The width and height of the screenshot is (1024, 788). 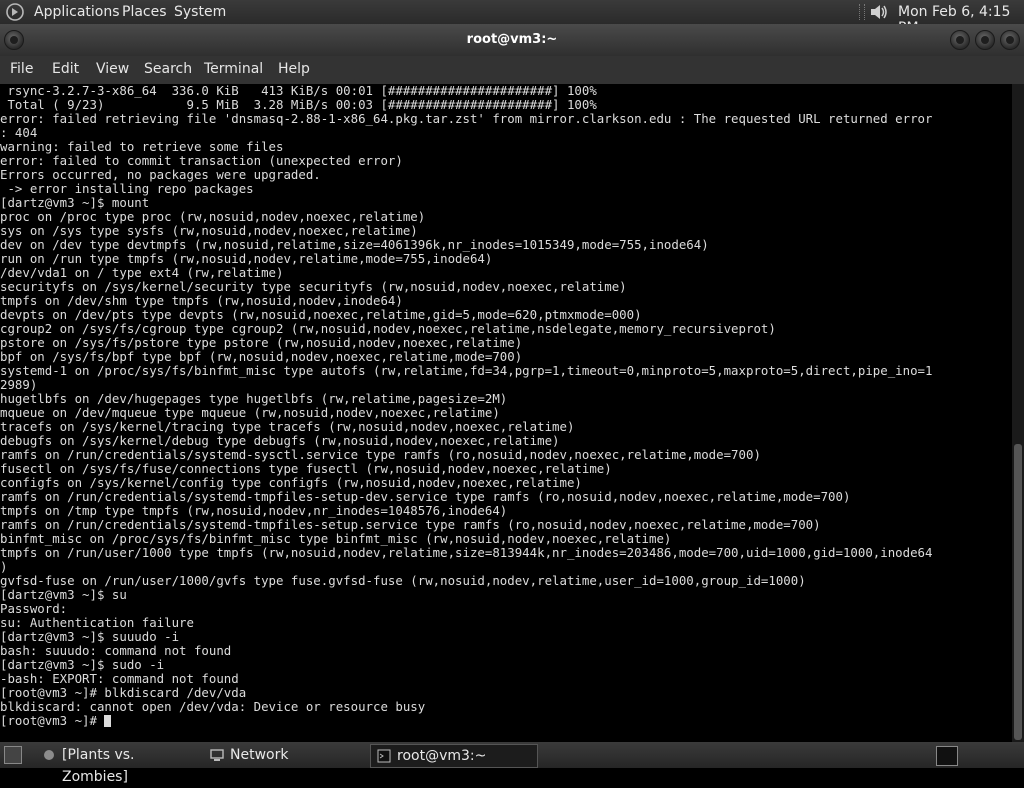 I want to click on menu-file: File, so click(x=21, y=69).